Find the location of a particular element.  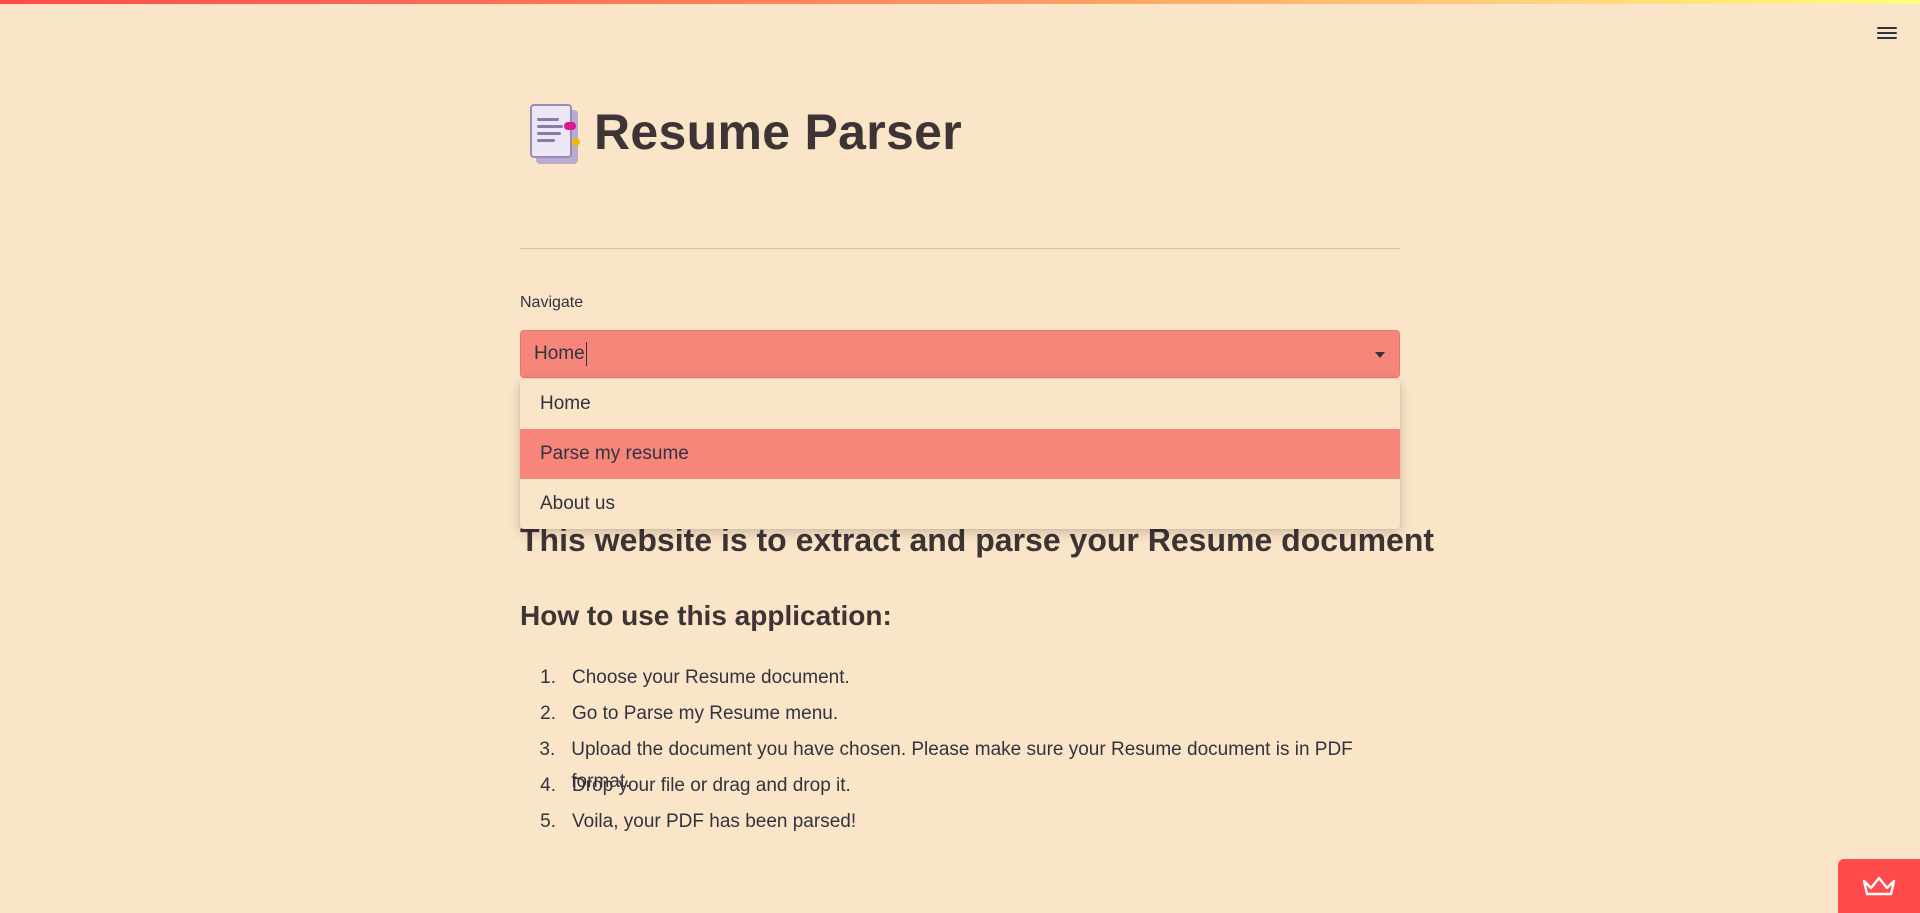

option-parse-my-resume: Parse my resume is located at coordinates (960, 454).